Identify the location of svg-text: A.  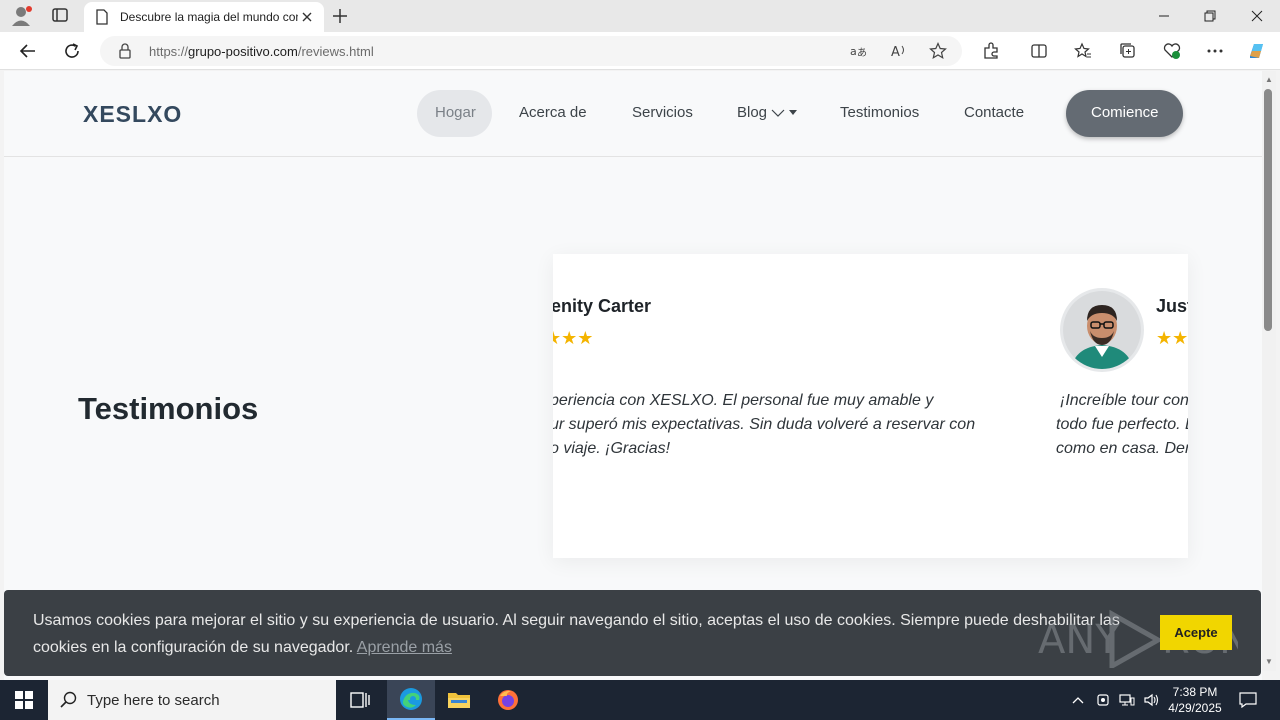
(895, 52).